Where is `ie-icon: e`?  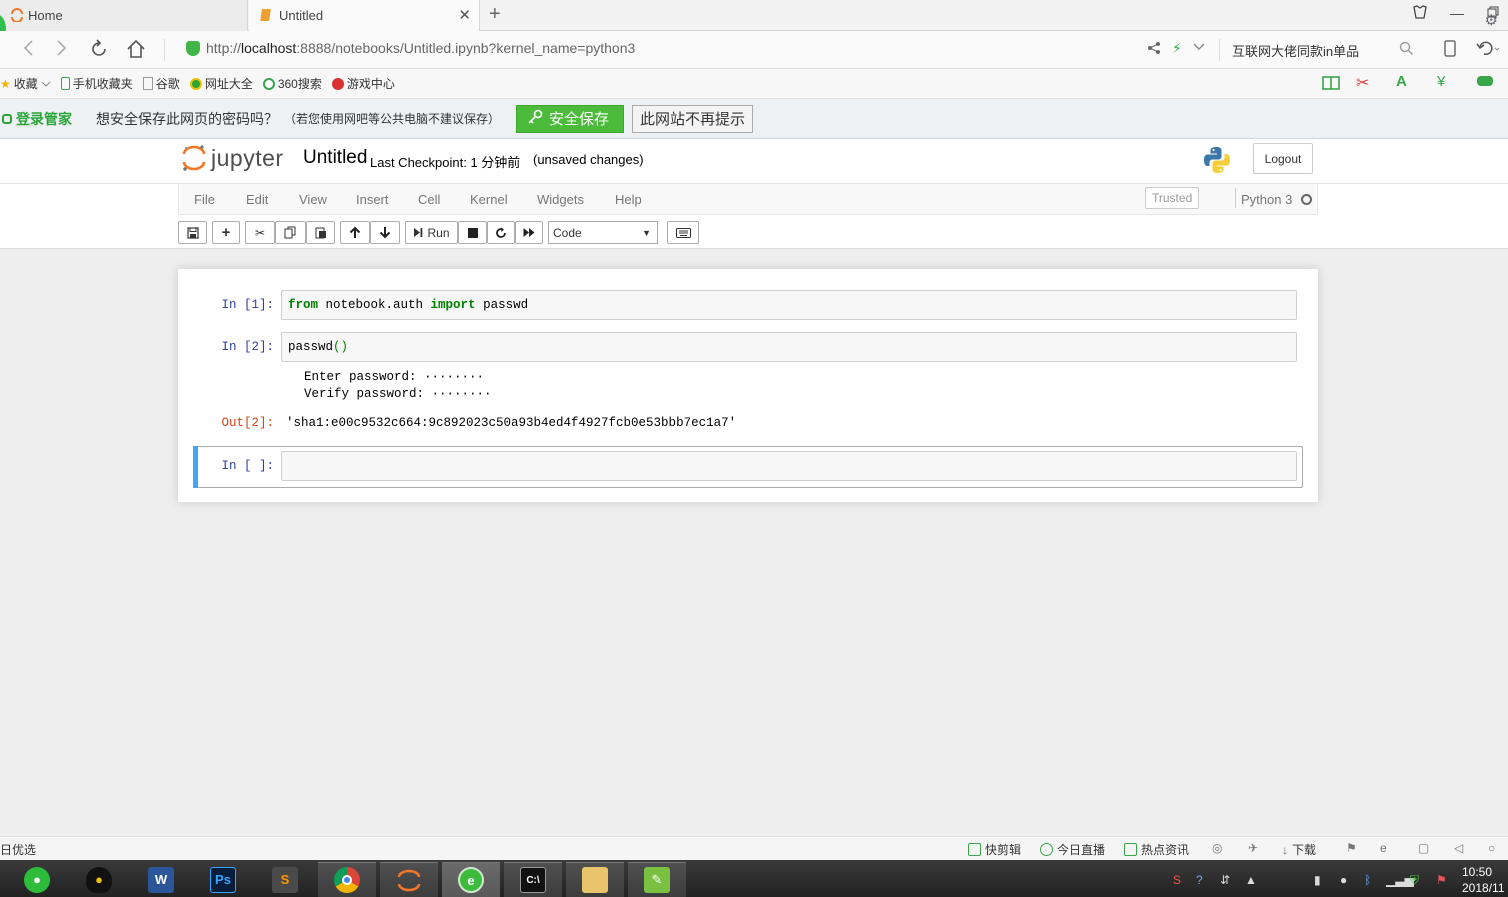 ie-icon: e is located at coordinates (1383, 848).